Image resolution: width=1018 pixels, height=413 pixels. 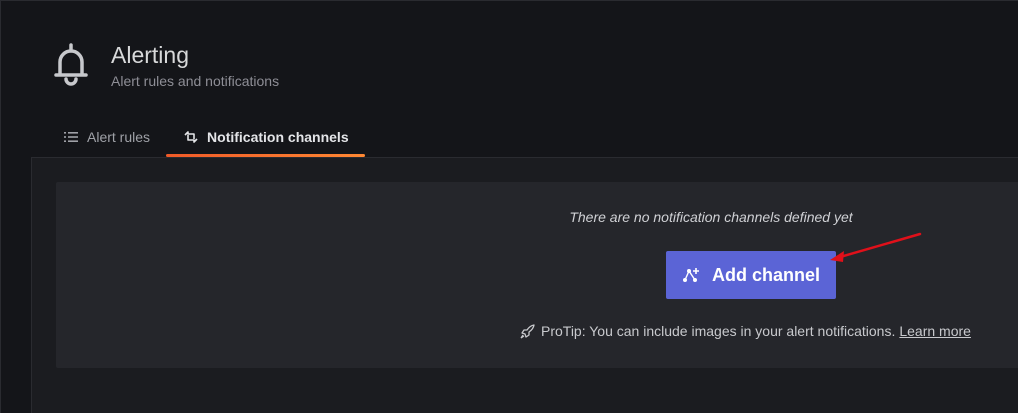 I want to click on add-channel-label: Add channel, so click(x=765, y=274).